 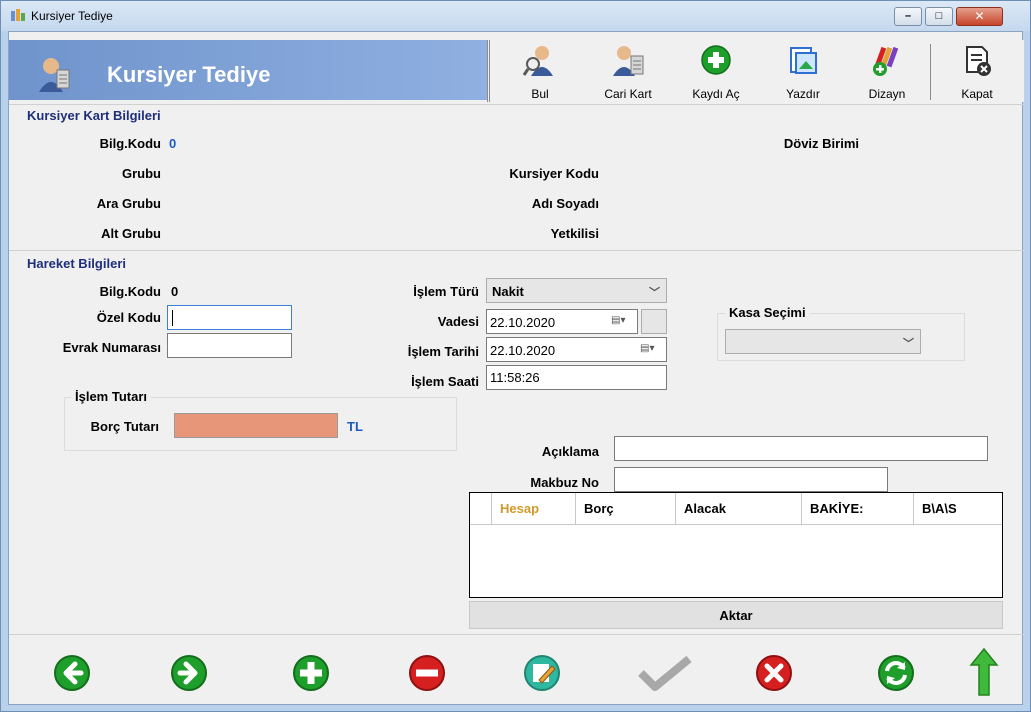 What do you see at coordinates (958, 509) in the screenshot?
I see `column-header-bas: B\A\S` at bounding box center [958, 509].